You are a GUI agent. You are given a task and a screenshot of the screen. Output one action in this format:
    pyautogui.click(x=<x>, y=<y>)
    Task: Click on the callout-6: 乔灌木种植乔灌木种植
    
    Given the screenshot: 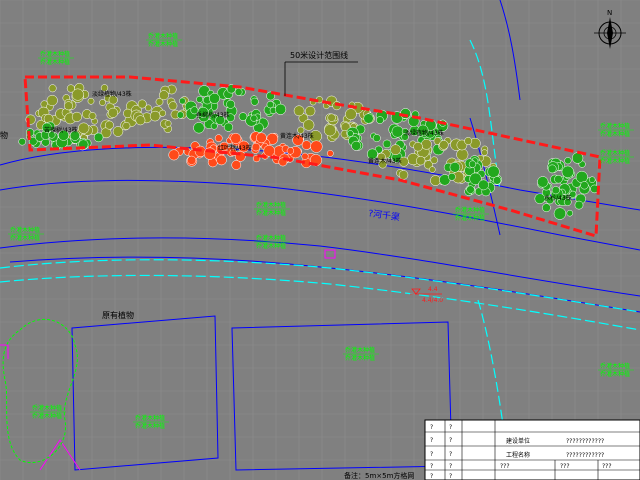 What is the action you would take?
    pyautogui.click(x=272, y=209)
    